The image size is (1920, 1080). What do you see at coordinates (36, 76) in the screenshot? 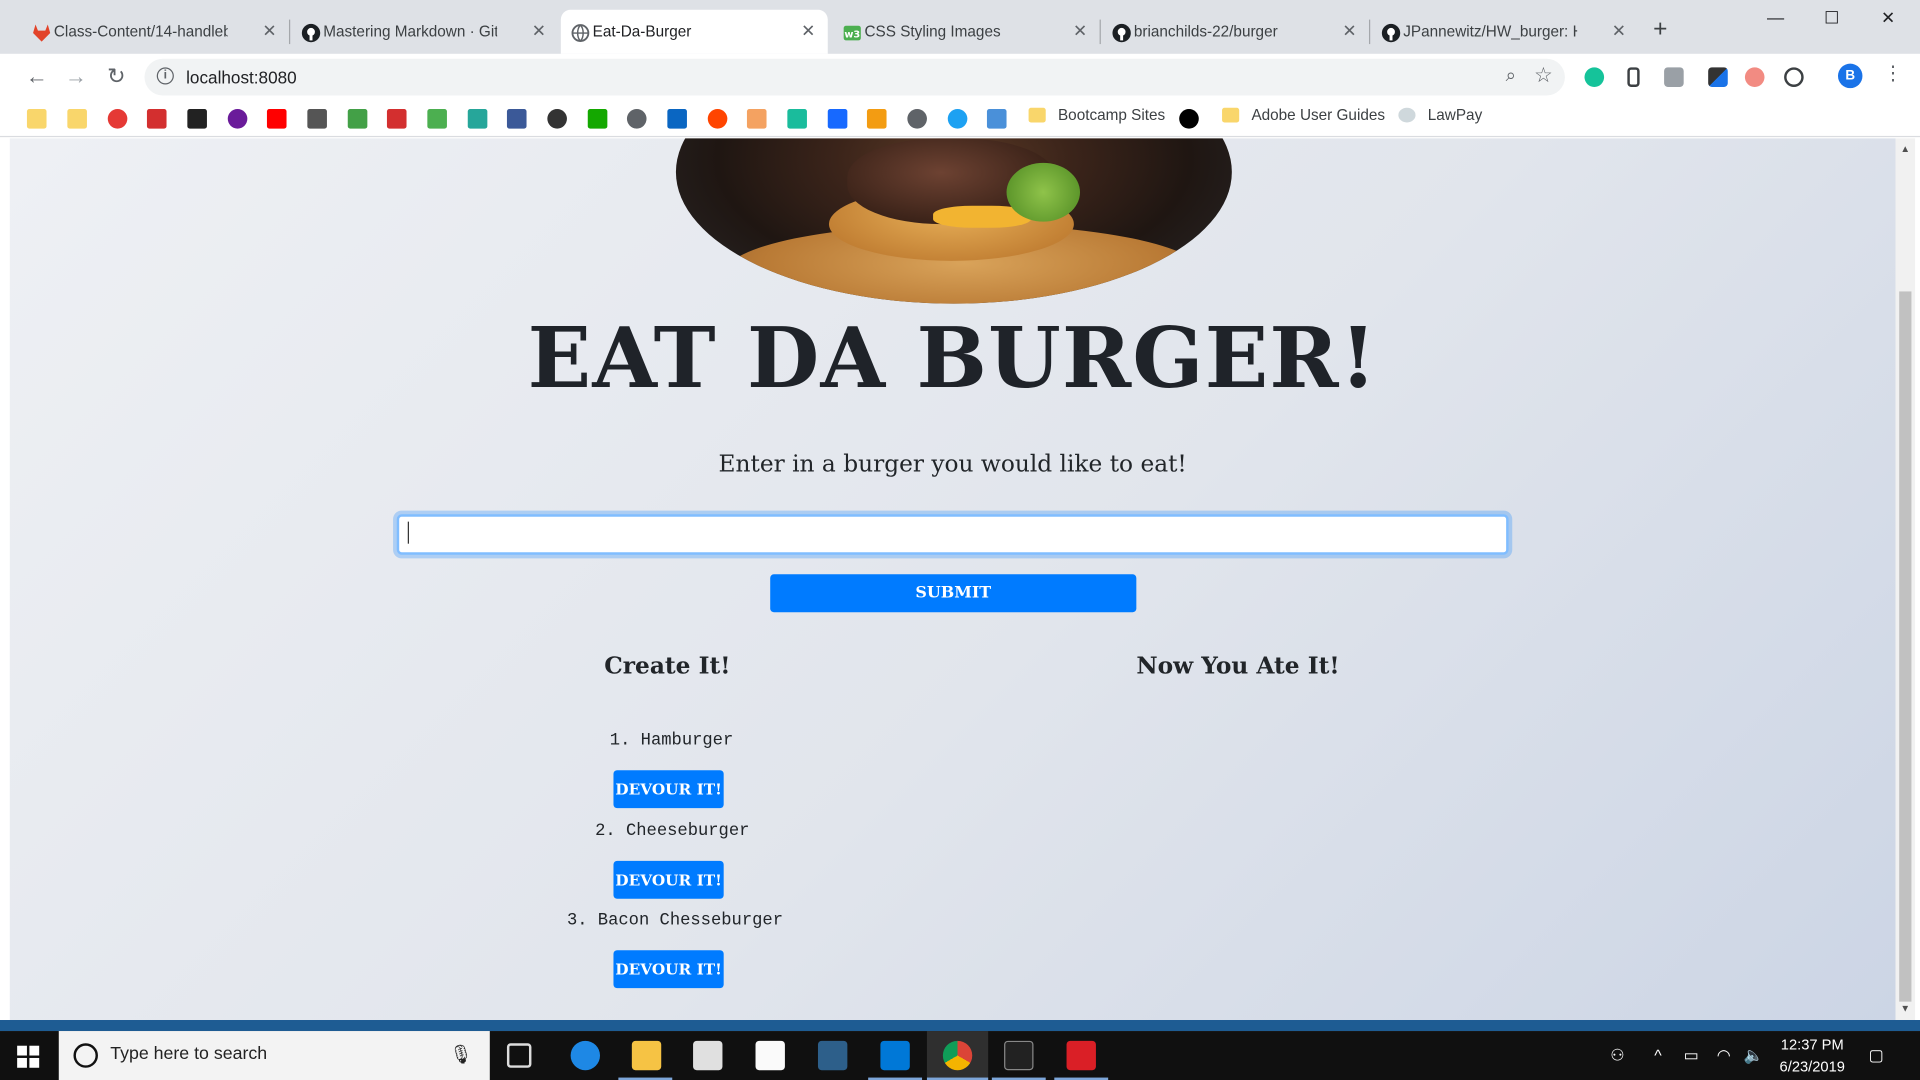
I see `back-button: ←` at bounding box center [36, 76].